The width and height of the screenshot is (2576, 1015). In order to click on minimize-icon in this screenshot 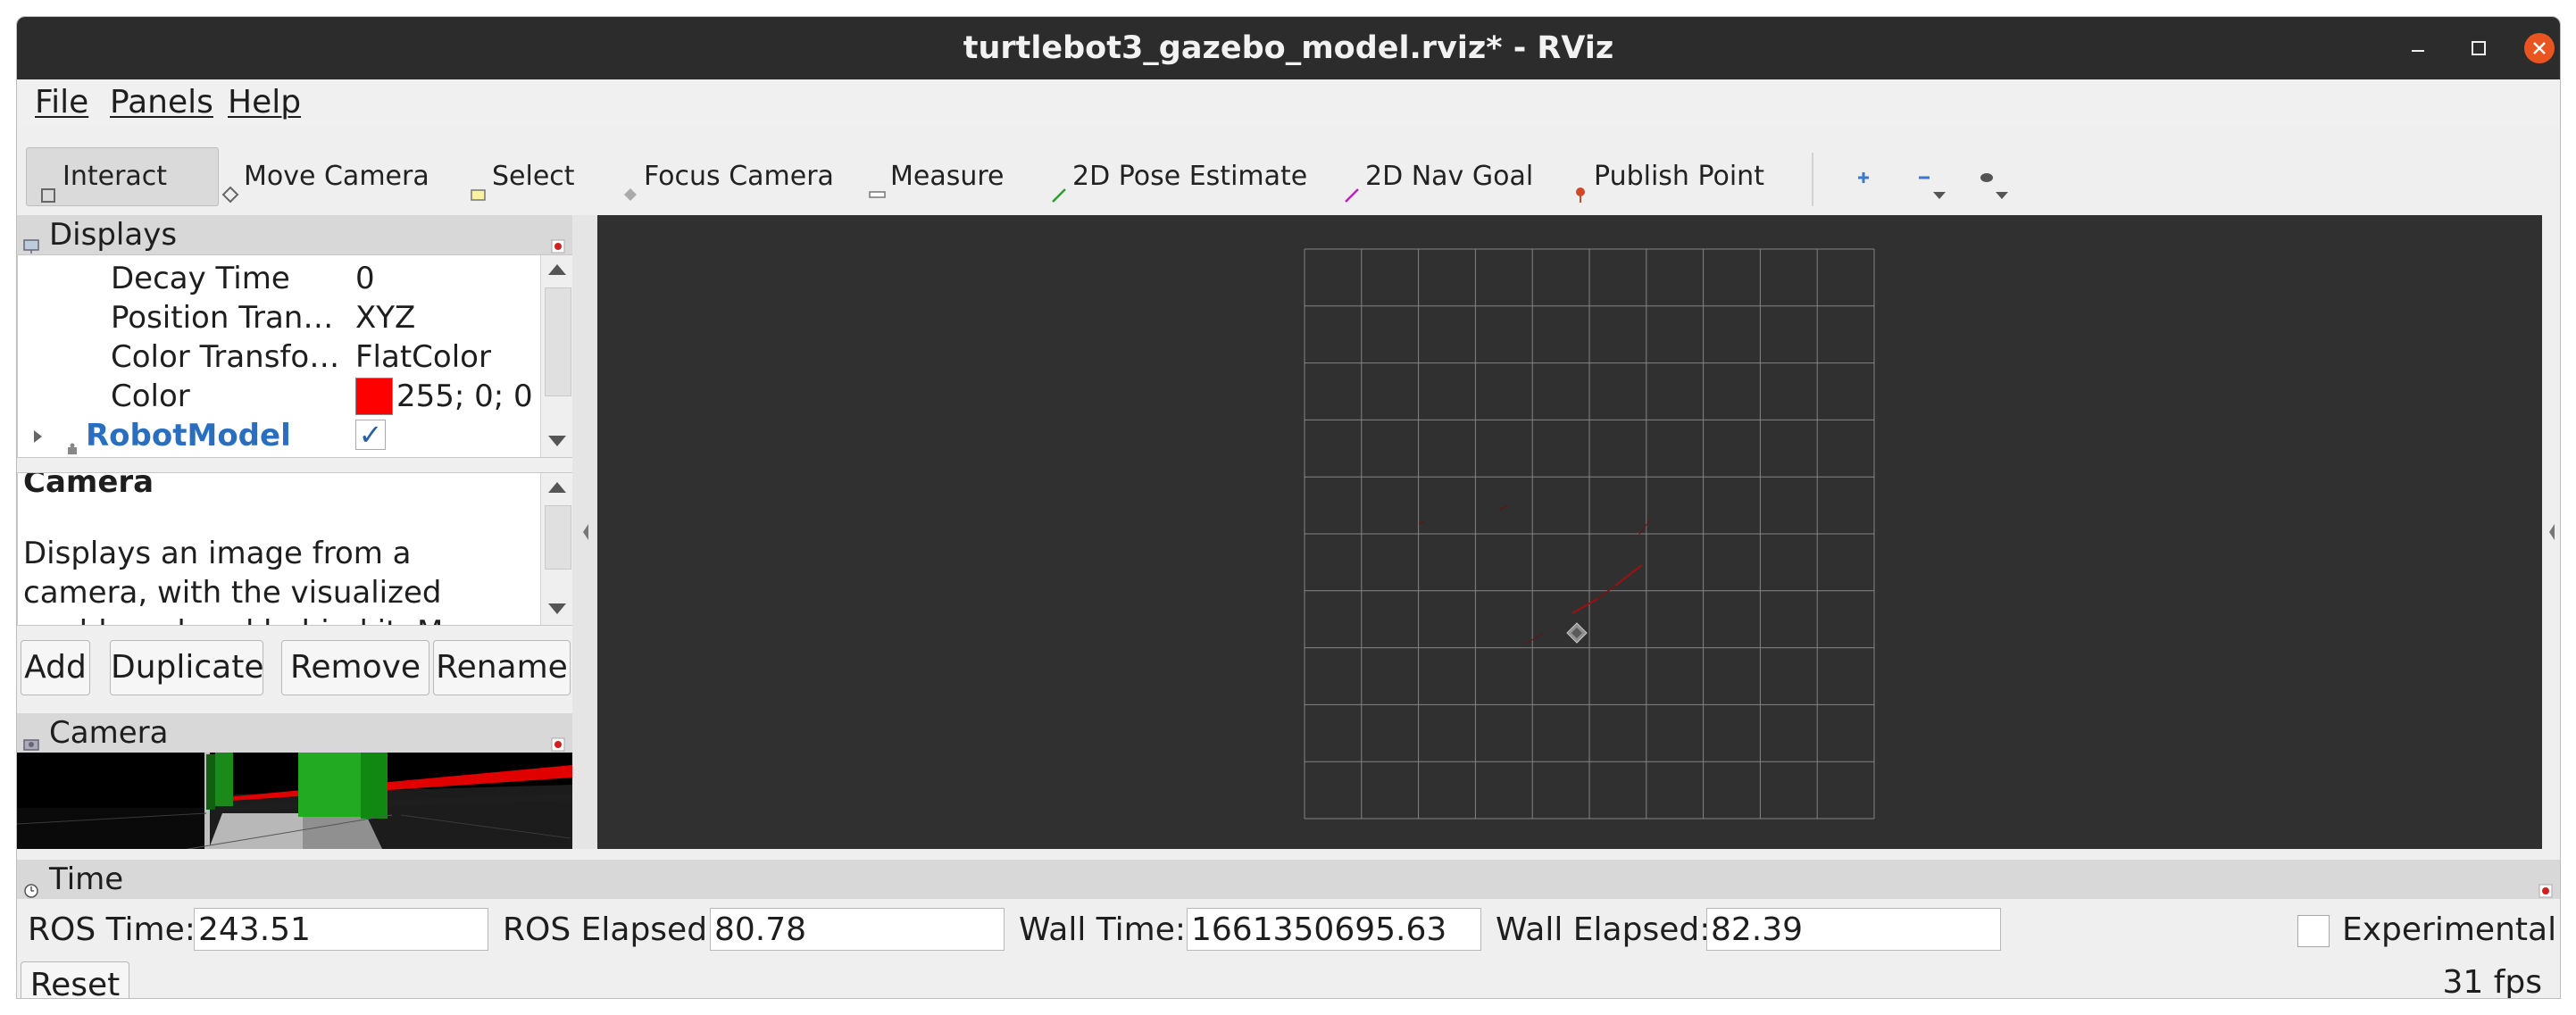, I will do `click(2418, 48)`.